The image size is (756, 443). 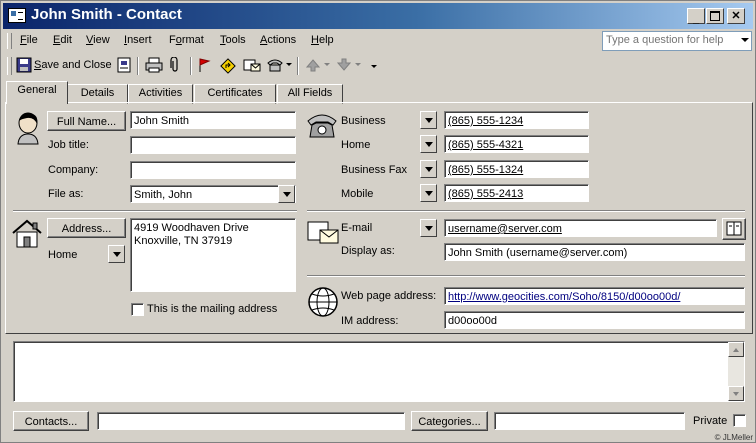 I want to click on section-divider, so click(x=526, y=276).